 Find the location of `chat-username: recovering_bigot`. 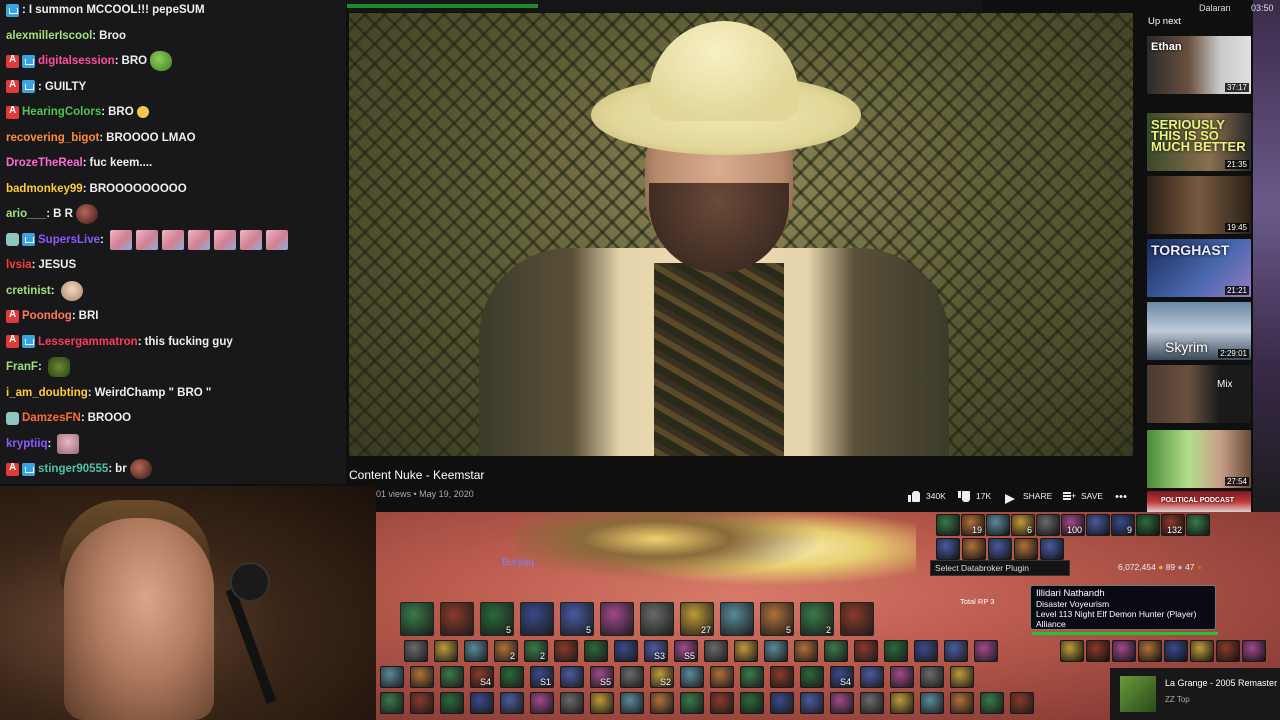

chat-username: recovering_bigot is located at coordinates (52, 138).